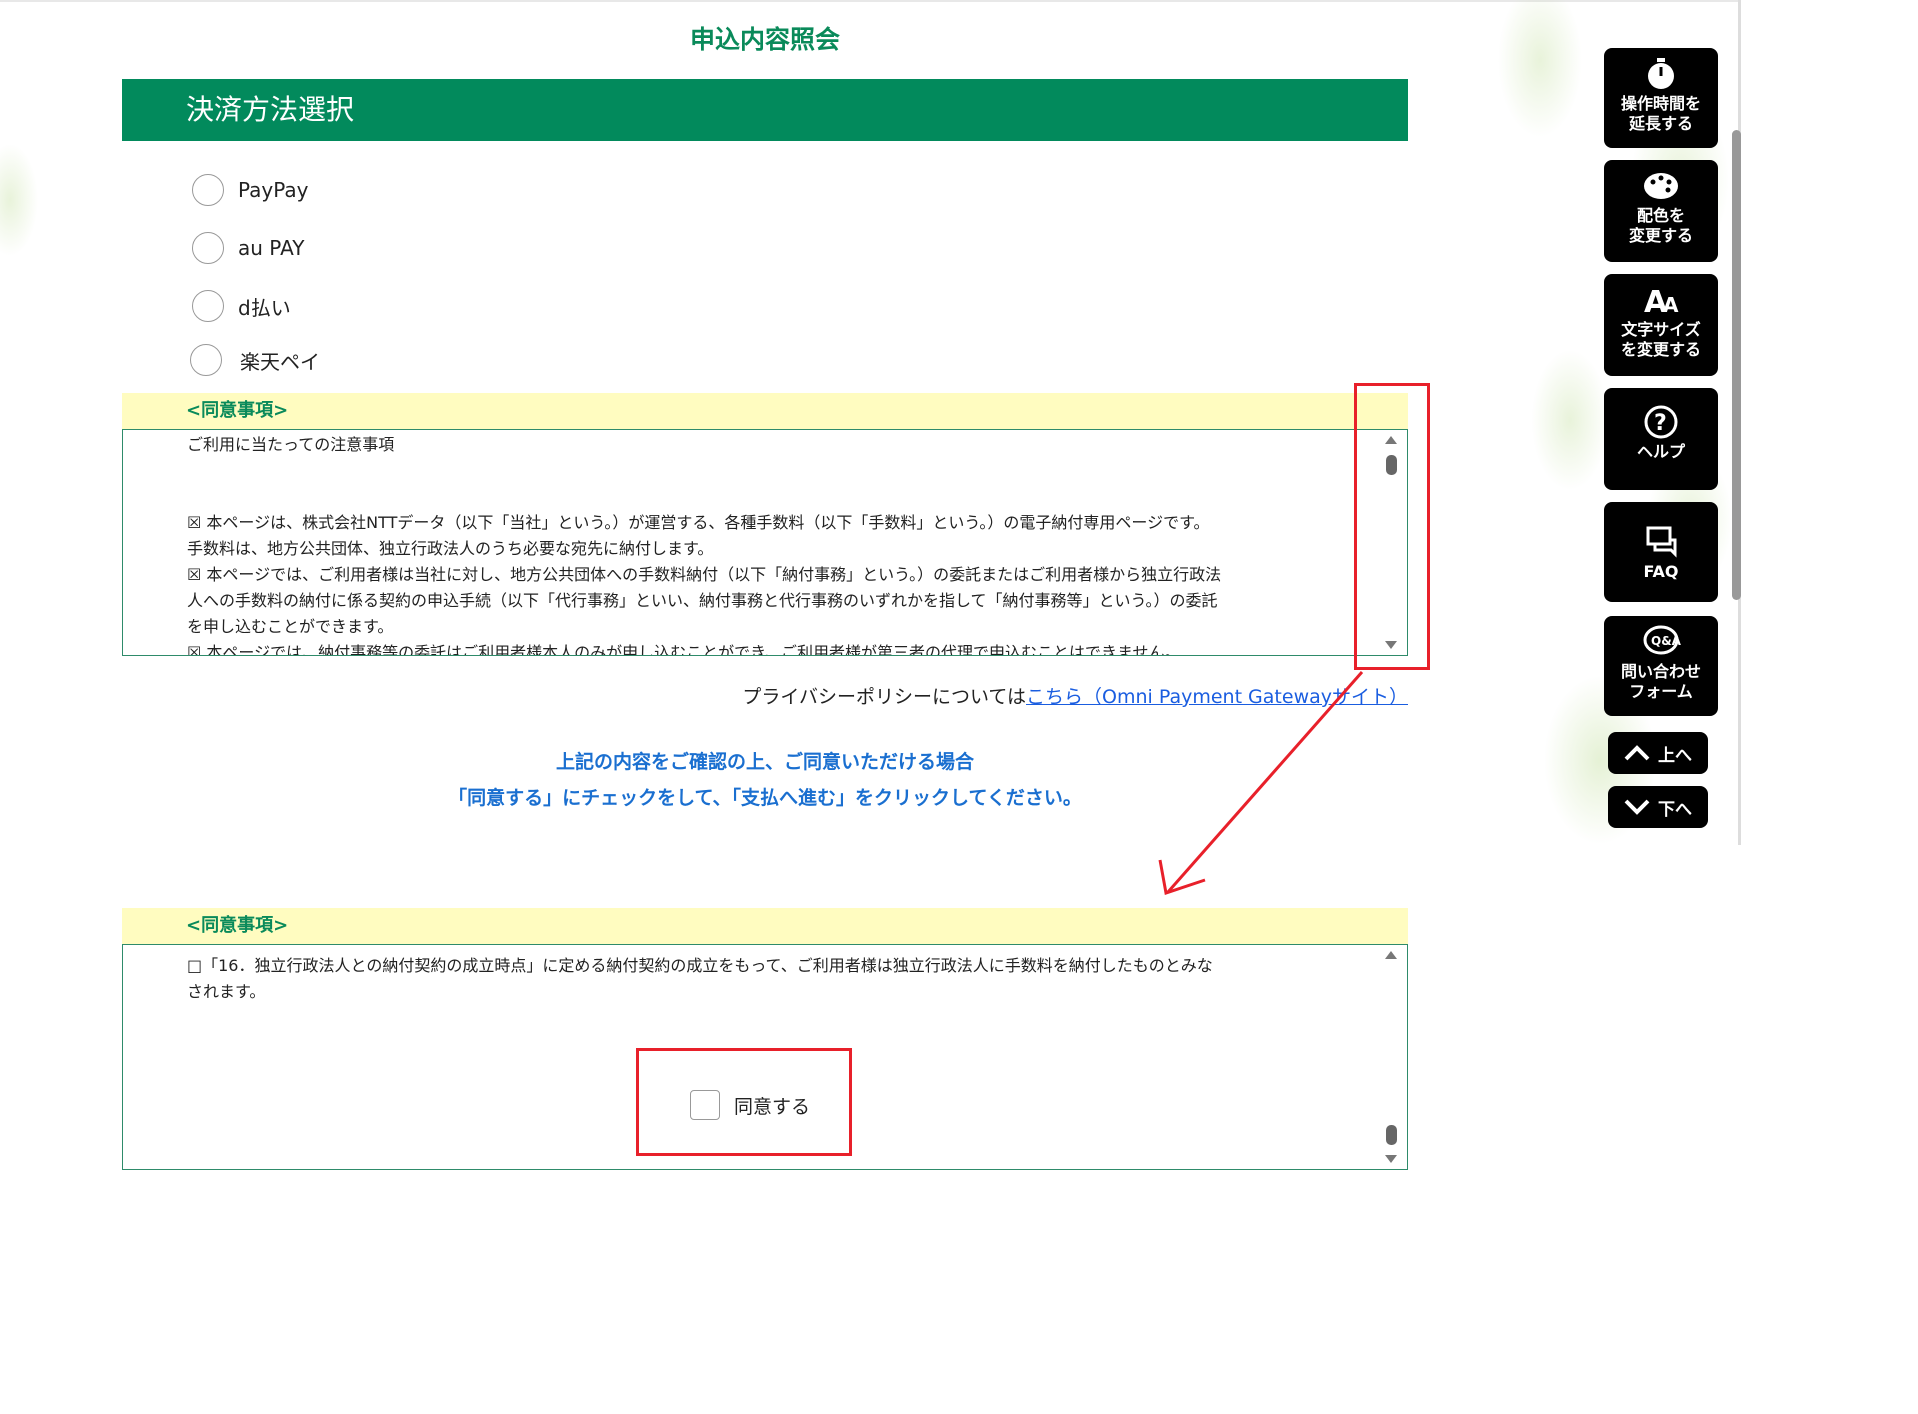 Image resolution: width=1918 pixels, height=1414 pixels. What do you see at coordinates (273, 190) in the screenshot?
I see `radio-label-paypay: PayPay` at bounding box center [273, 190].